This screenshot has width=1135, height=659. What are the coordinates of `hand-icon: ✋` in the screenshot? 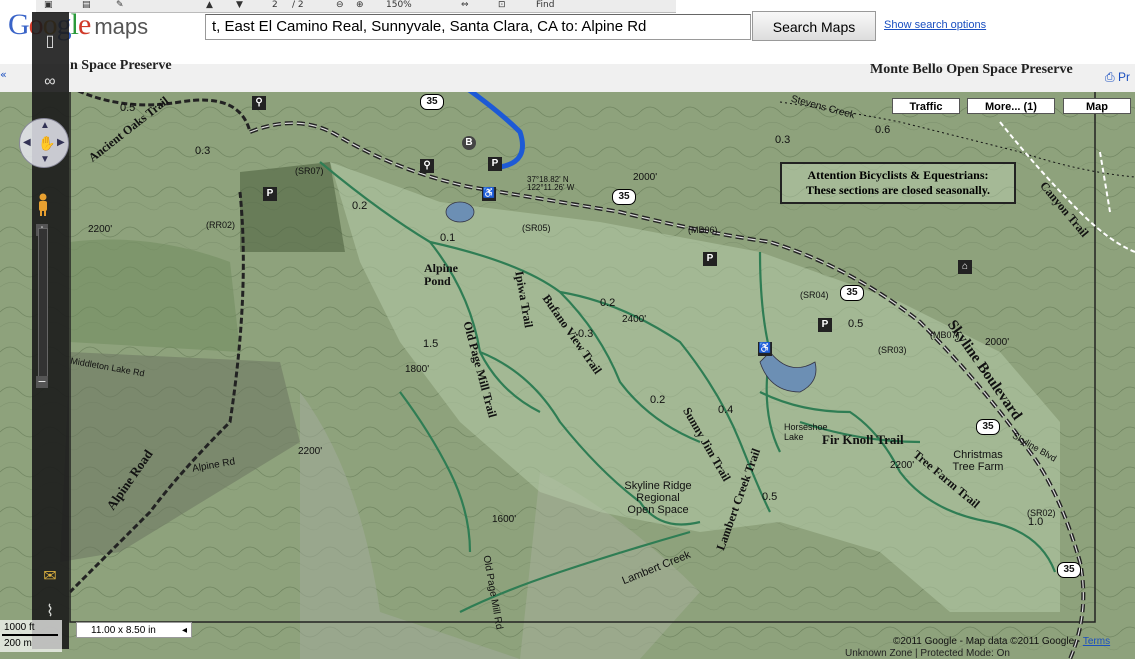 It's located at (47, 143).